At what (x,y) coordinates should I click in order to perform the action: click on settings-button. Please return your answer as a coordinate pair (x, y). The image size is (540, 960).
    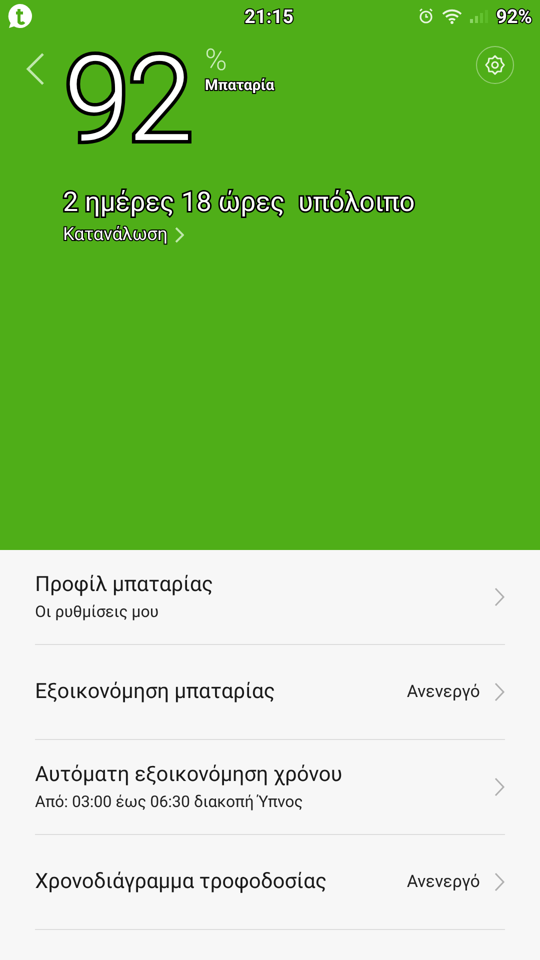
    Looking at the image, I should click on (495, 65).